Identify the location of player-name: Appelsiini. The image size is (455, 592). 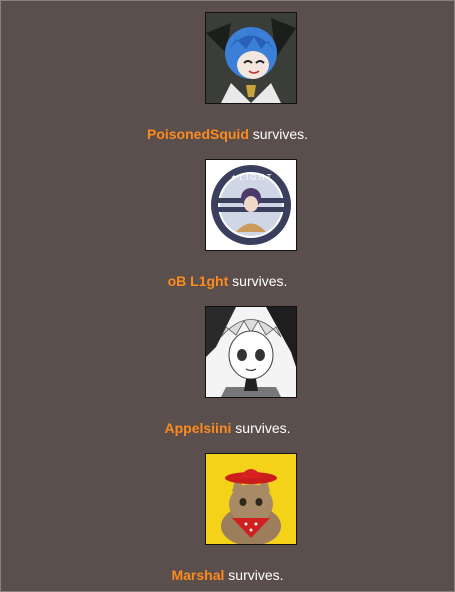
(198, 428).